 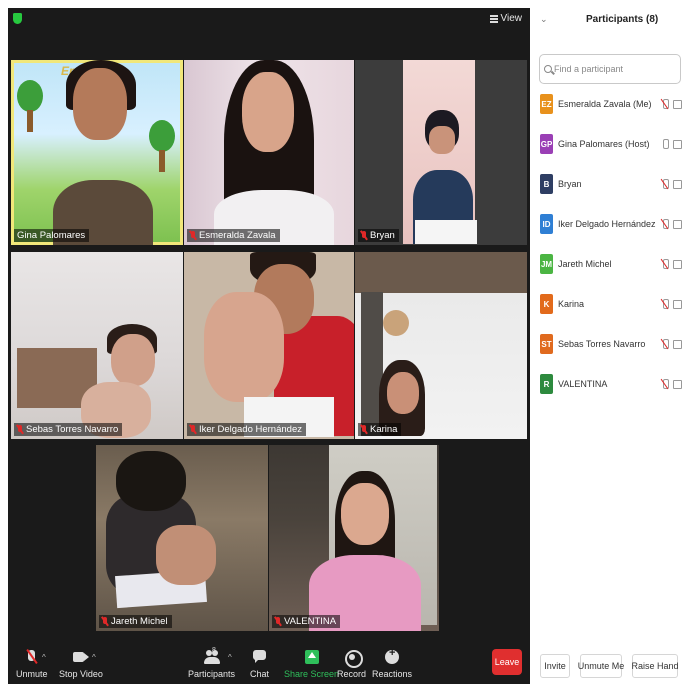 What do you see at coordinates (546, 144) in the screenshot?
I see `avatar: GP` at bounding box center [546, 144].